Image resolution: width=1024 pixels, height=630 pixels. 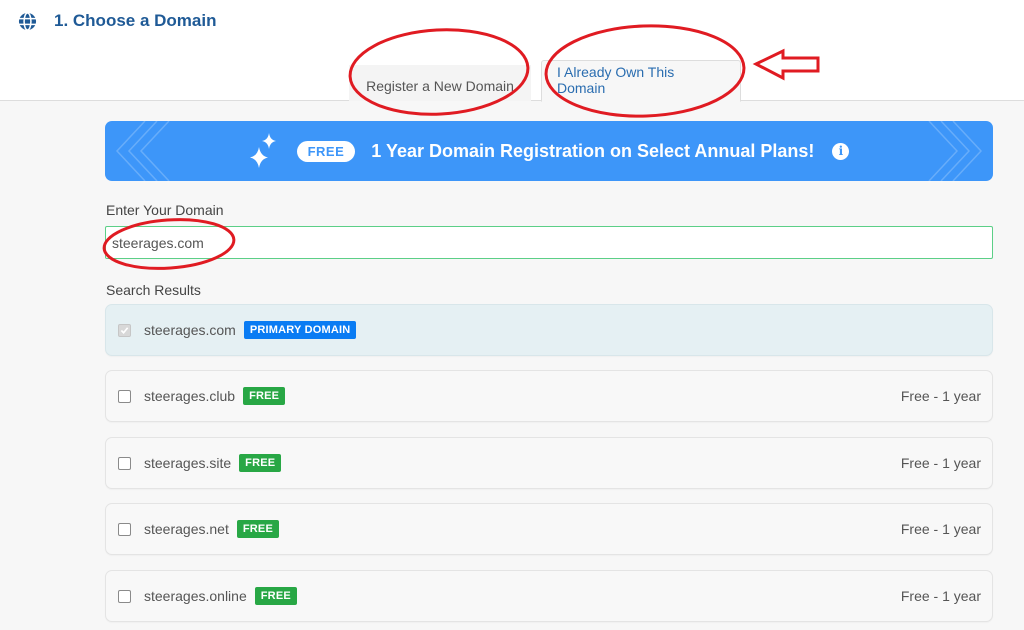 I want to click on info-icon: i, so click(x=841, y=151).